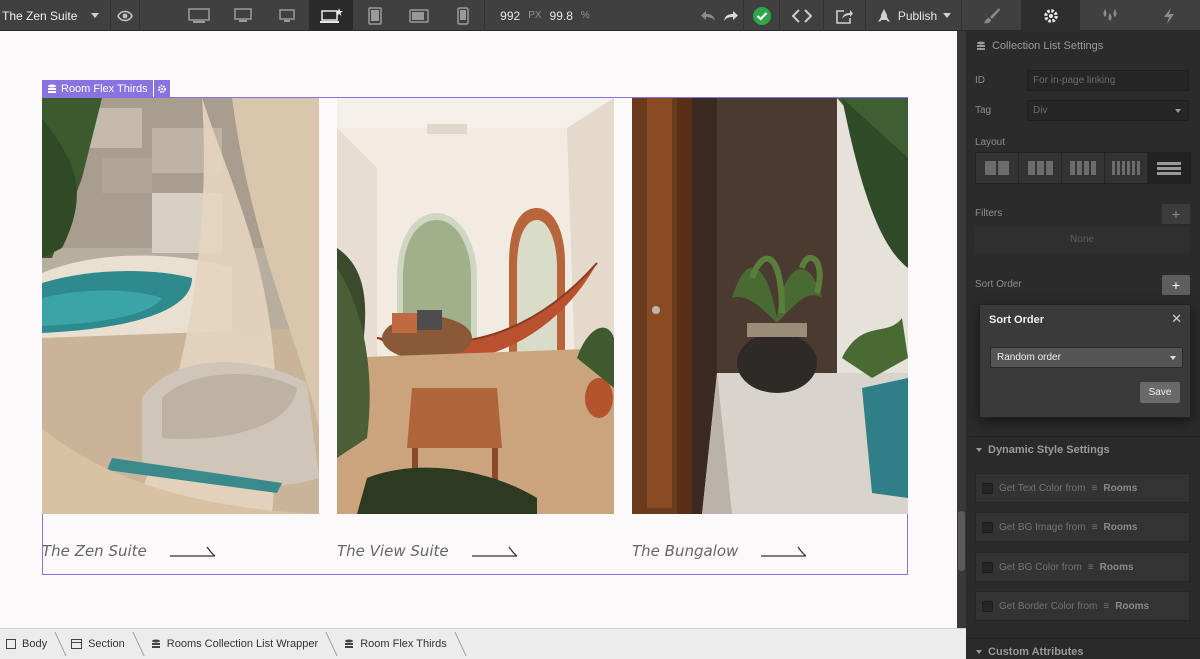  What do you see at coordinates (199, 15) in the screenshot?
I see `device-desktop-large-button` at bounding box center [199, 15].